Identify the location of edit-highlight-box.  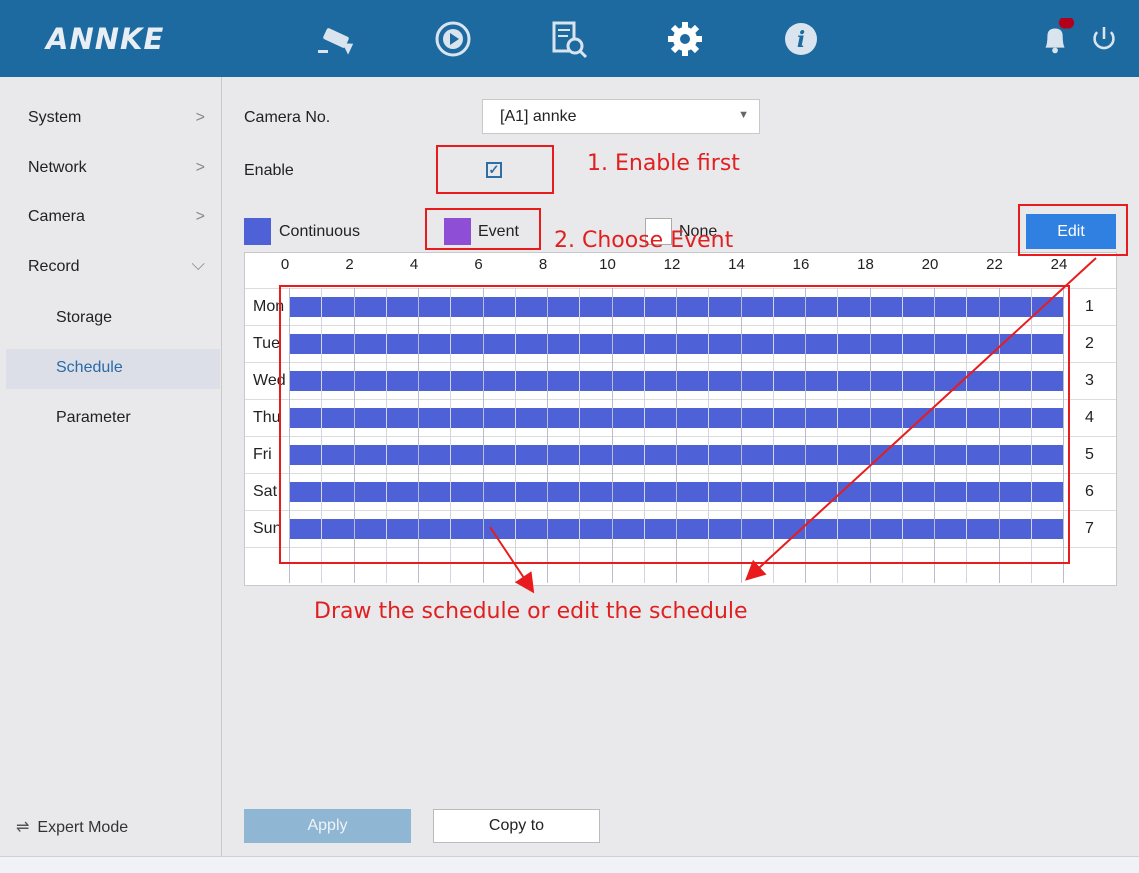
(1073, 230).